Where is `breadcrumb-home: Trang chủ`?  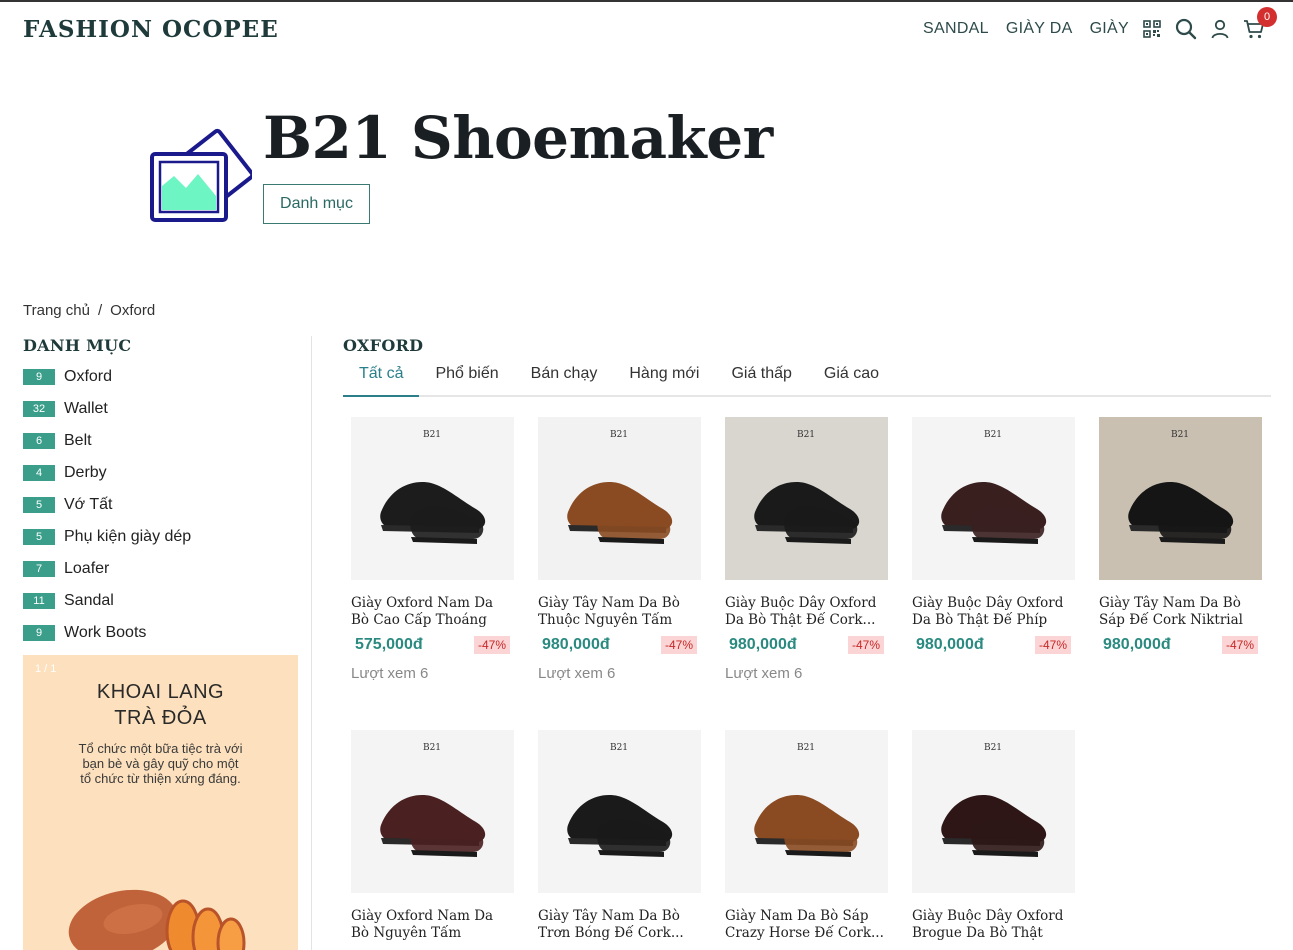 breadcrumb-home: Trang chủ is located at coordinates (56, 310).